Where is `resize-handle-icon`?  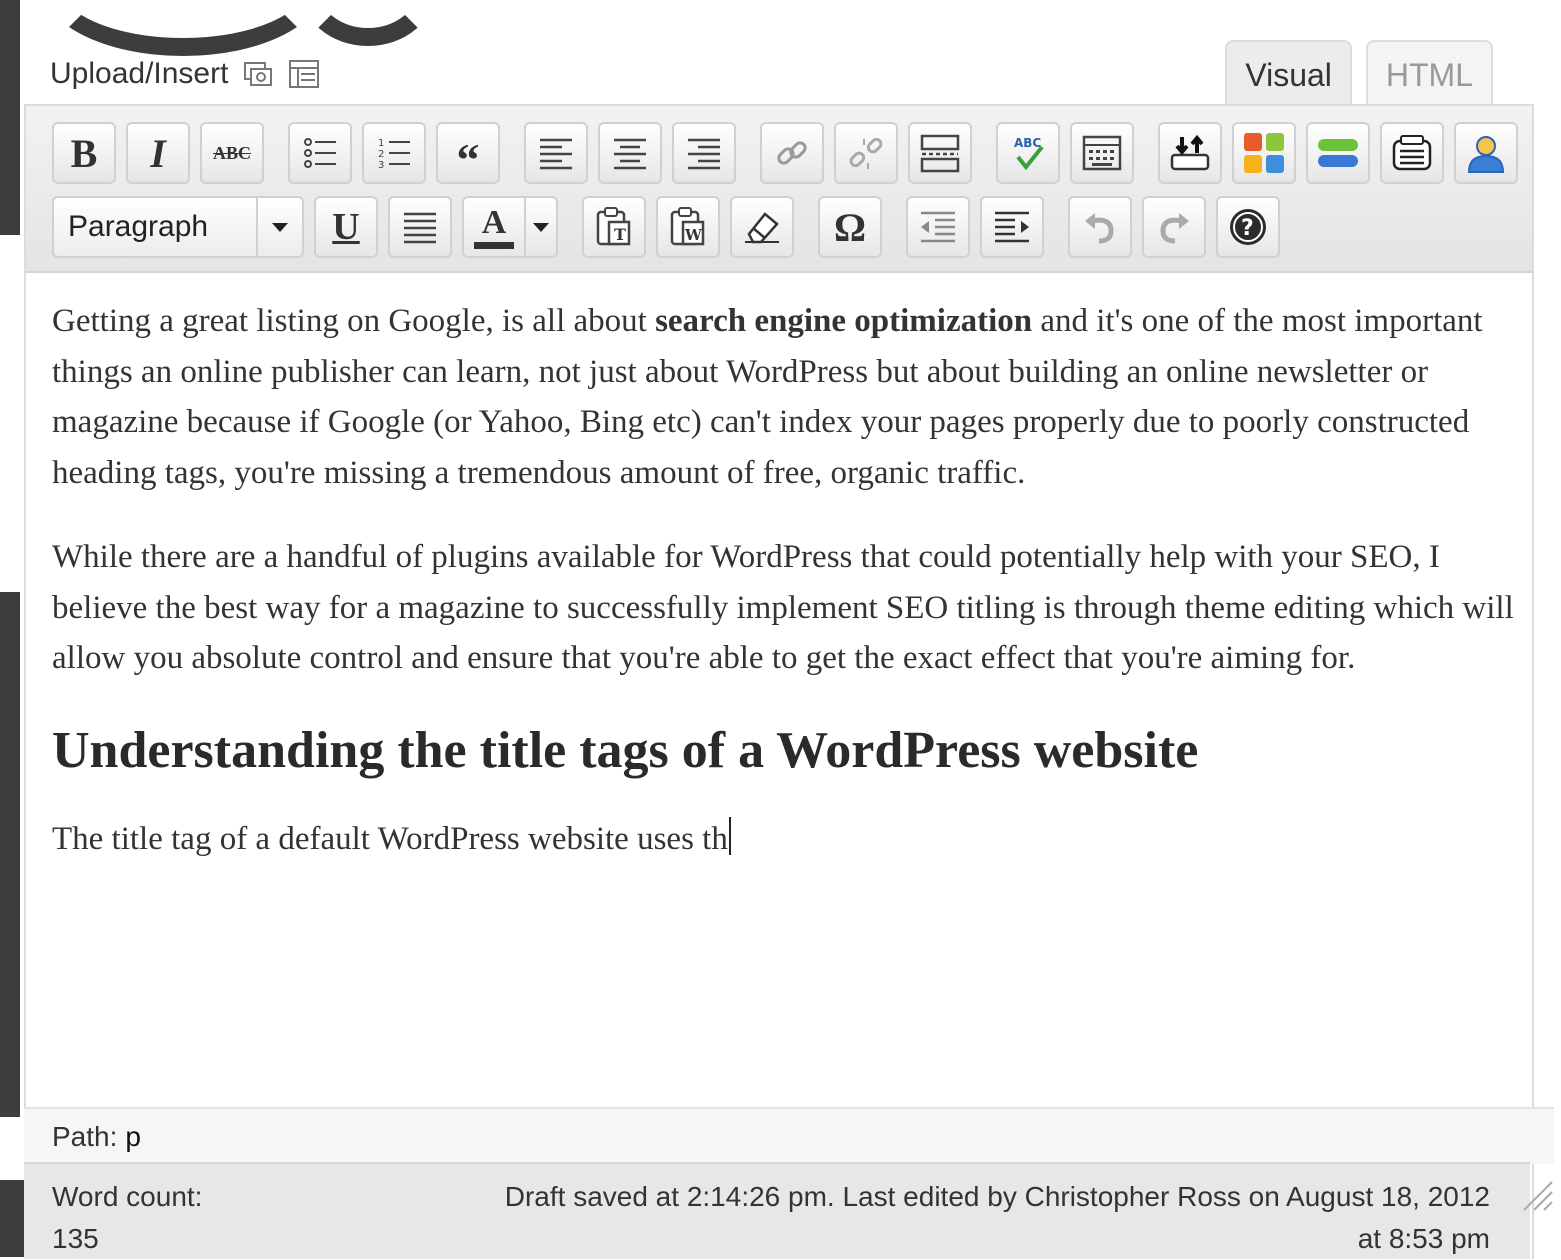 resize-handle-icon is located at coordinates (1537, 1195).